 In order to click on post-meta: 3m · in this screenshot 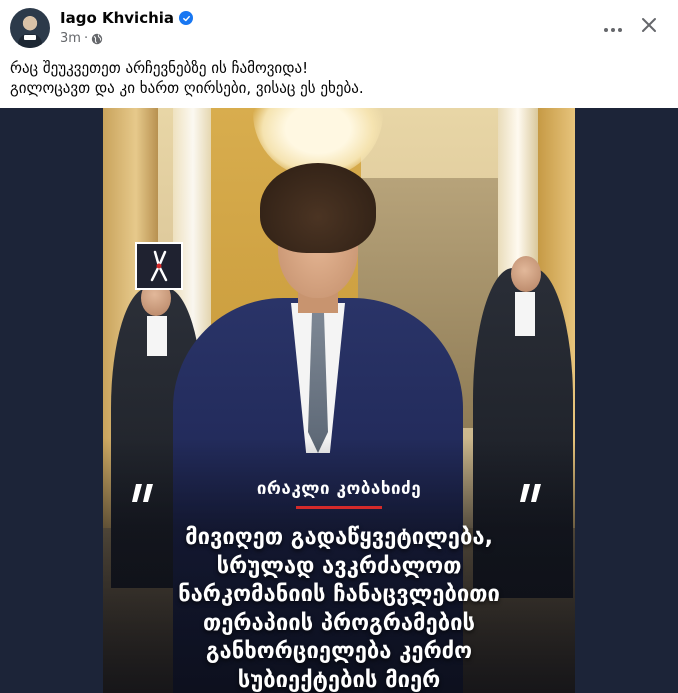, I will do `click(81, 38)`.